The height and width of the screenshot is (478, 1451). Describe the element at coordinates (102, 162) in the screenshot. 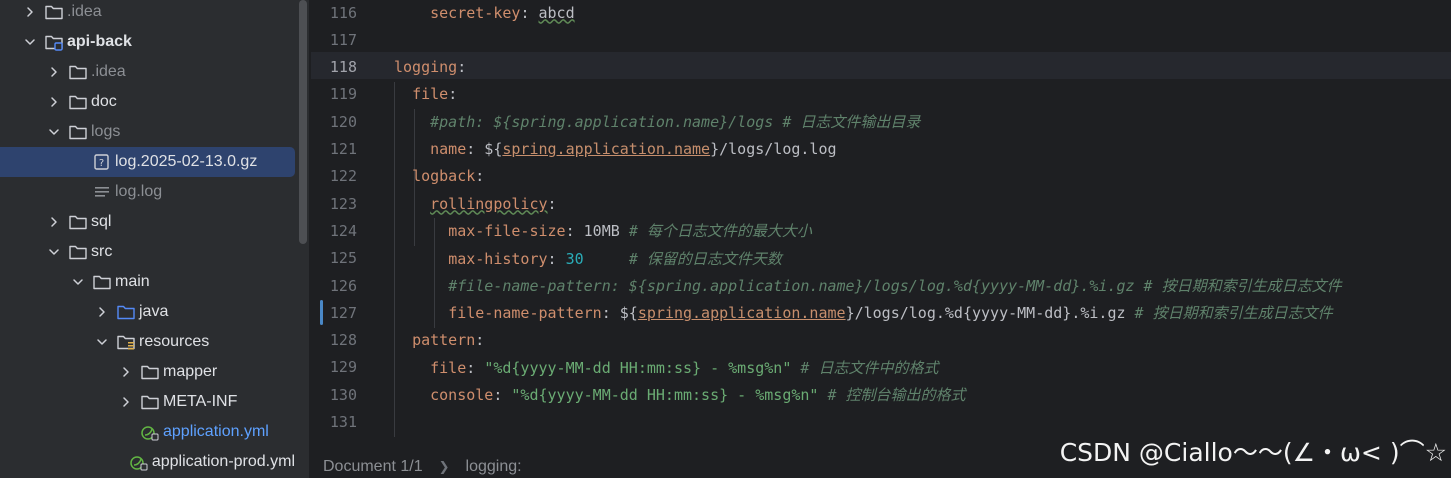

I see `unknown-file-icon: ?` at that location.